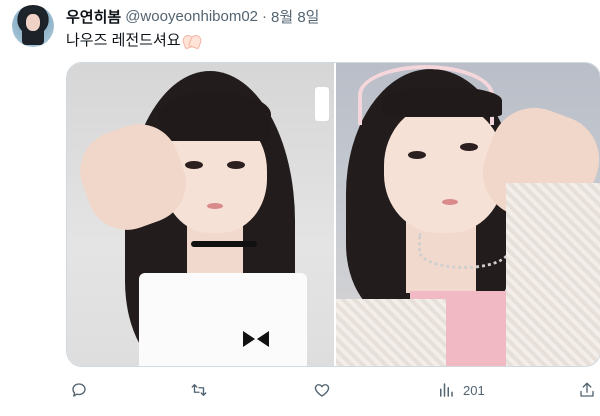 The height and width of the screenshot is (416, 600). I want to click on reply-icon, so click(79, 390).